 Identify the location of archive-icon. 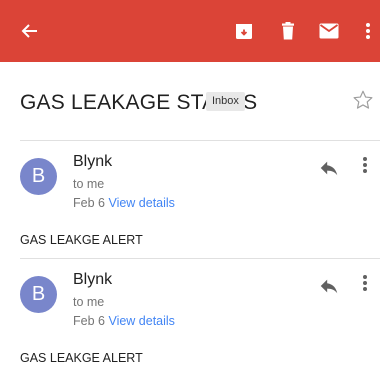
(244, 31).